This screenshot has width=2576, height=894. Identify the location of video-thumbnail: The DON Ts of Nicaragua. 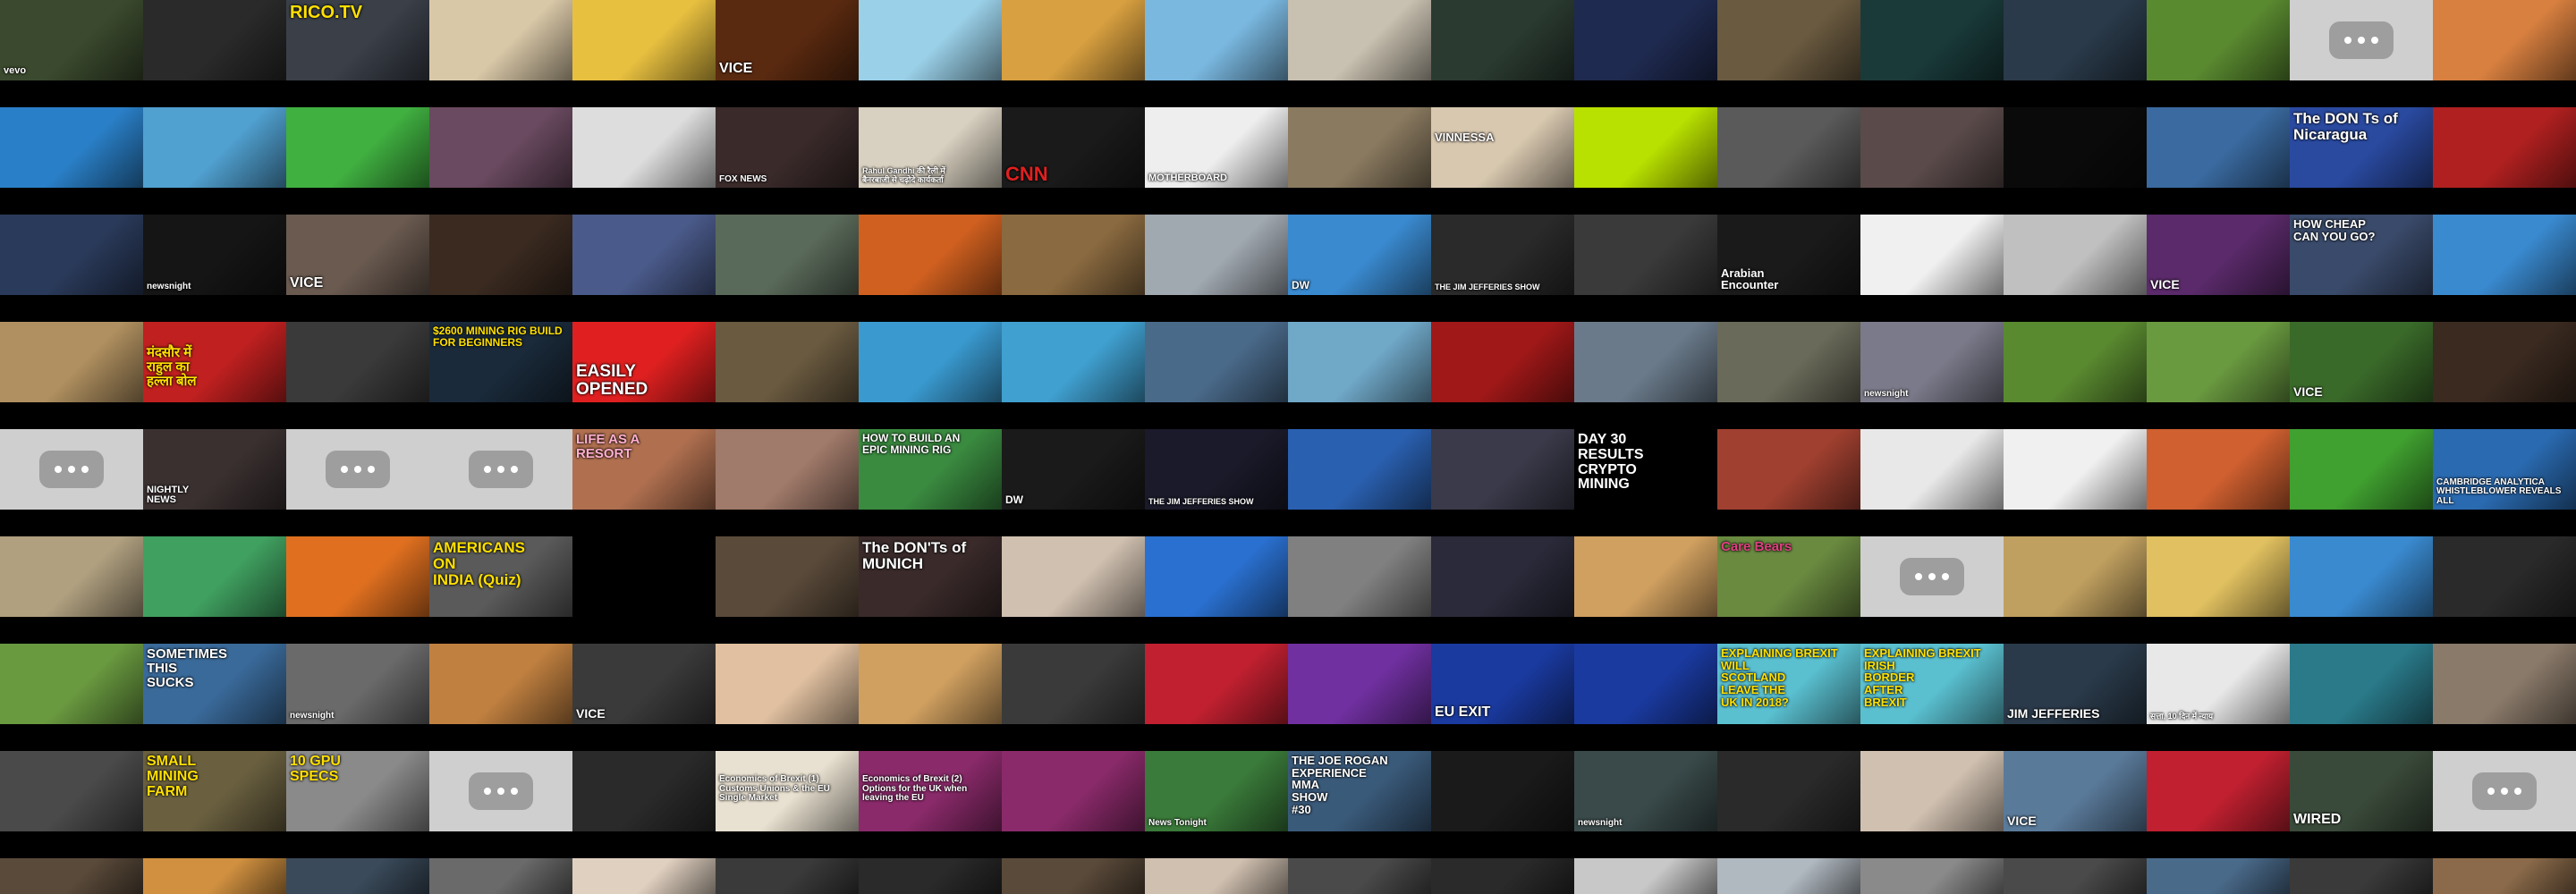
(2361, 147).